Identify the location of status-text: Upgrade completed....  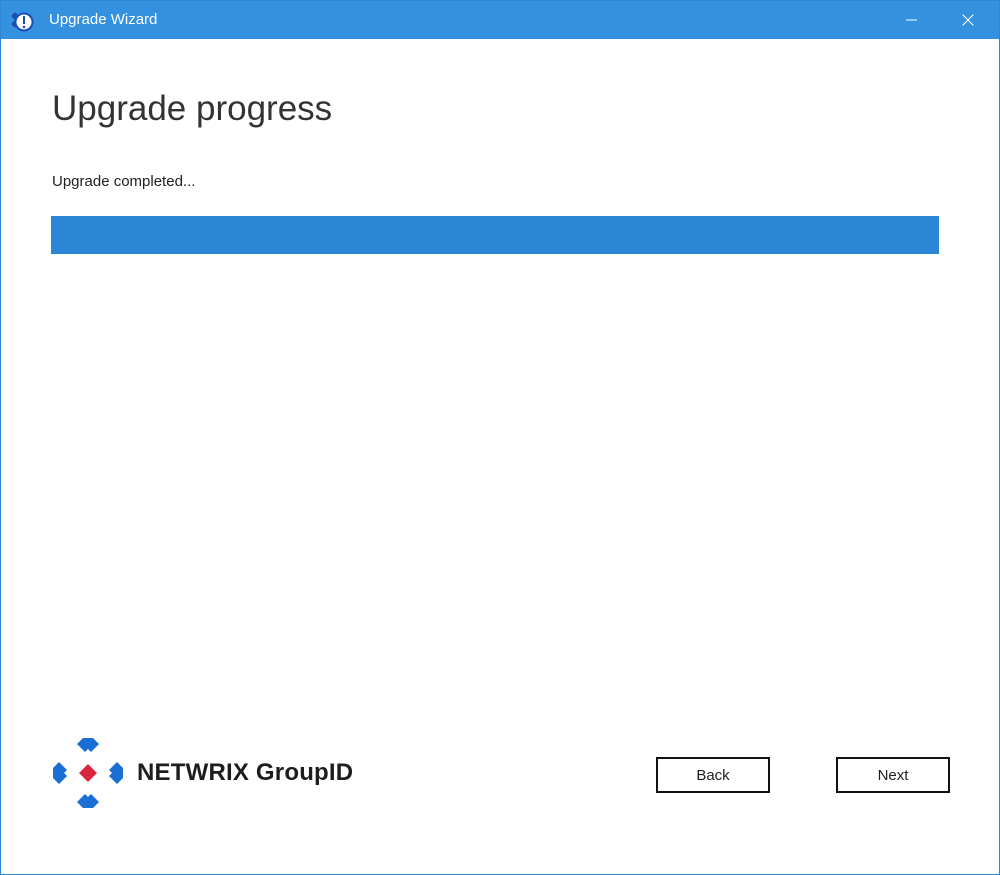
(124, 181).